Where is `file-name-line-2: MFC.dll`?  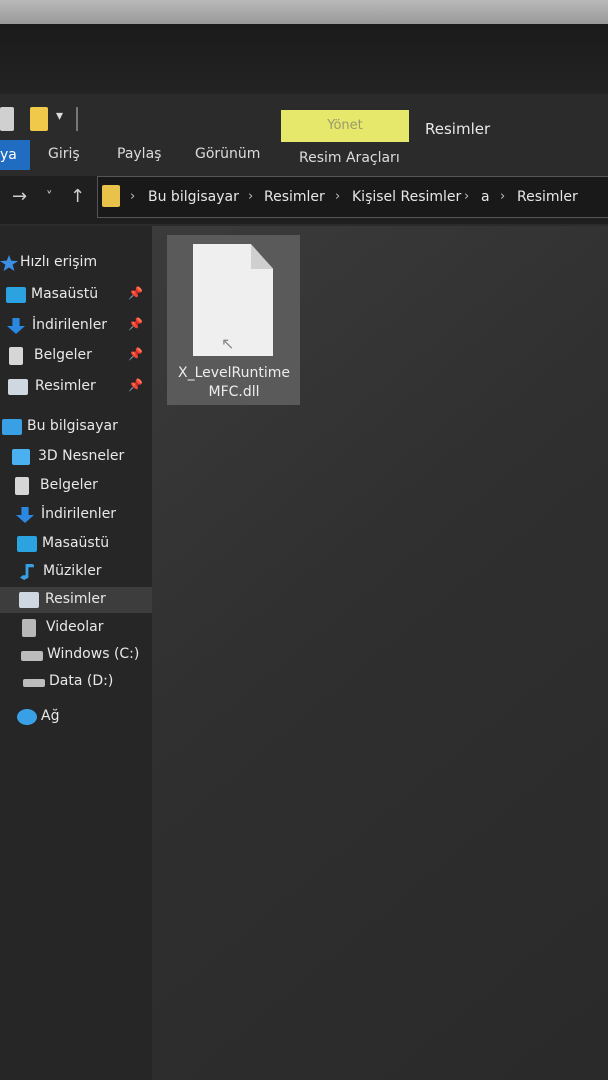 file-name-line-2: MFC.dll is located at coordinates (234, 392).